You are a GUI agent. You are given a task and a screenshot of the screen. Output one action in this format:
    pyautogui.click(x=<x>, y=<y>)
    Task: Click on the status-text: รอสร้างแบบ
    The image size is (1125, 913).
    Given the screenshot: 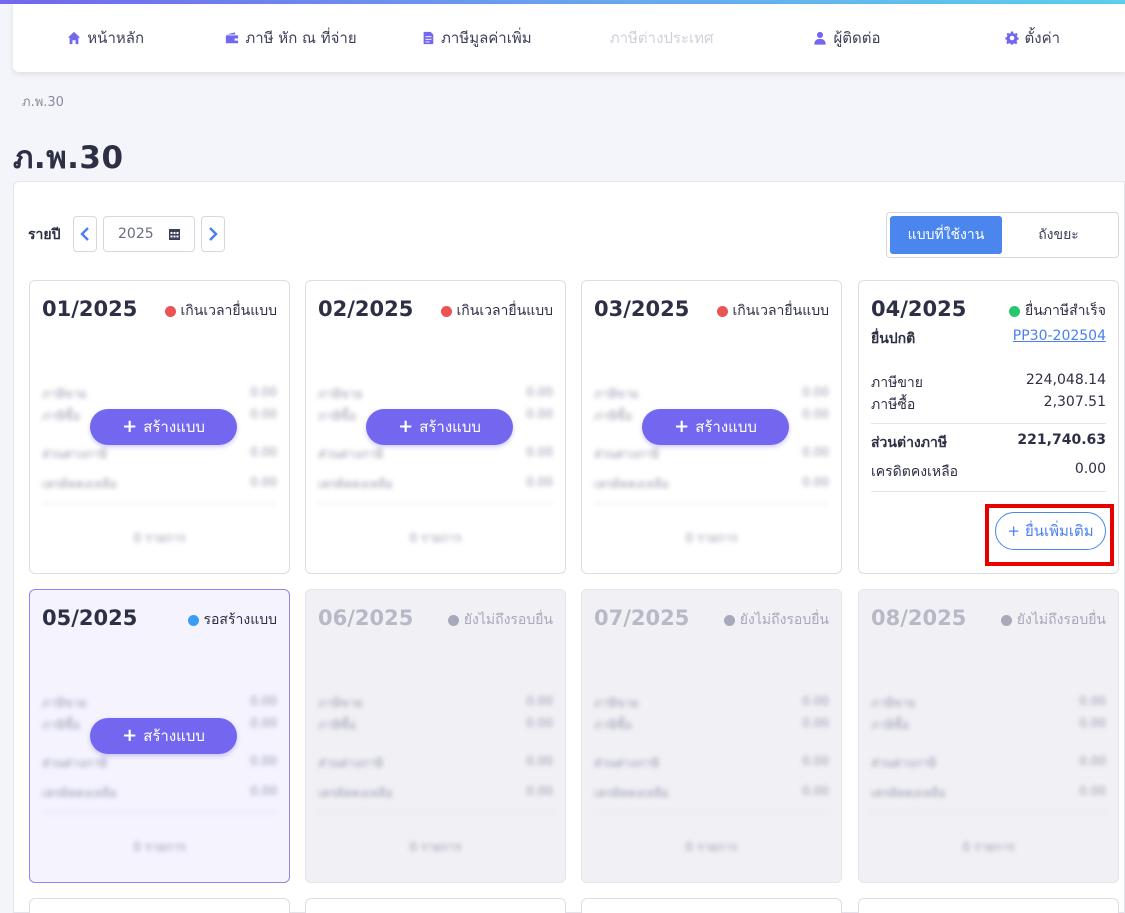 What is the action you would take?
    pyautogui.click(x=240, y=620)
    